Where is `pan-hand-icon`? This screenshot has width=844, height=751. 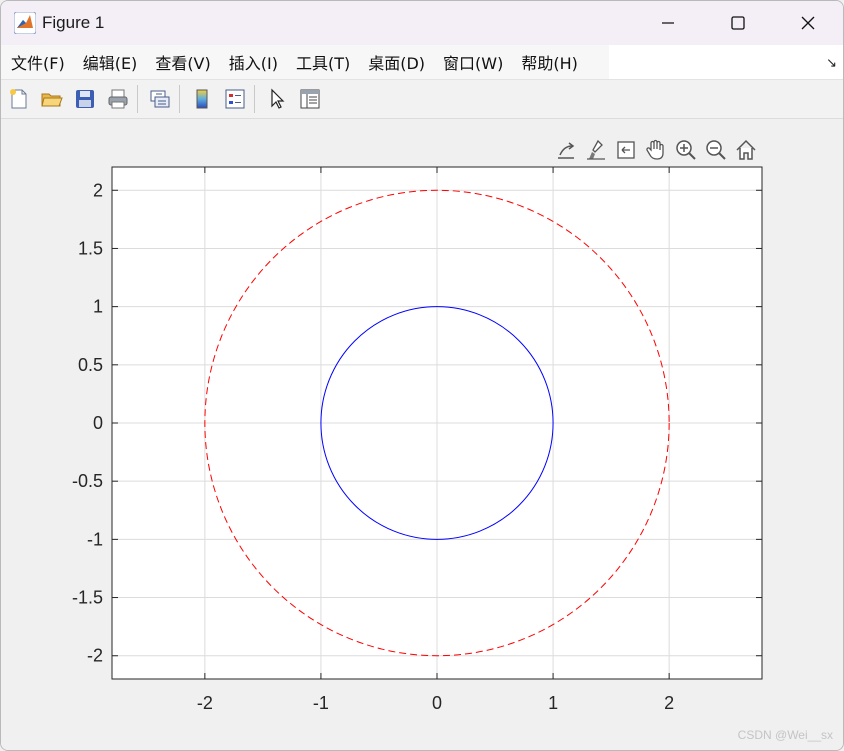 pan-hand-icon is located at coordinates (655, 149).